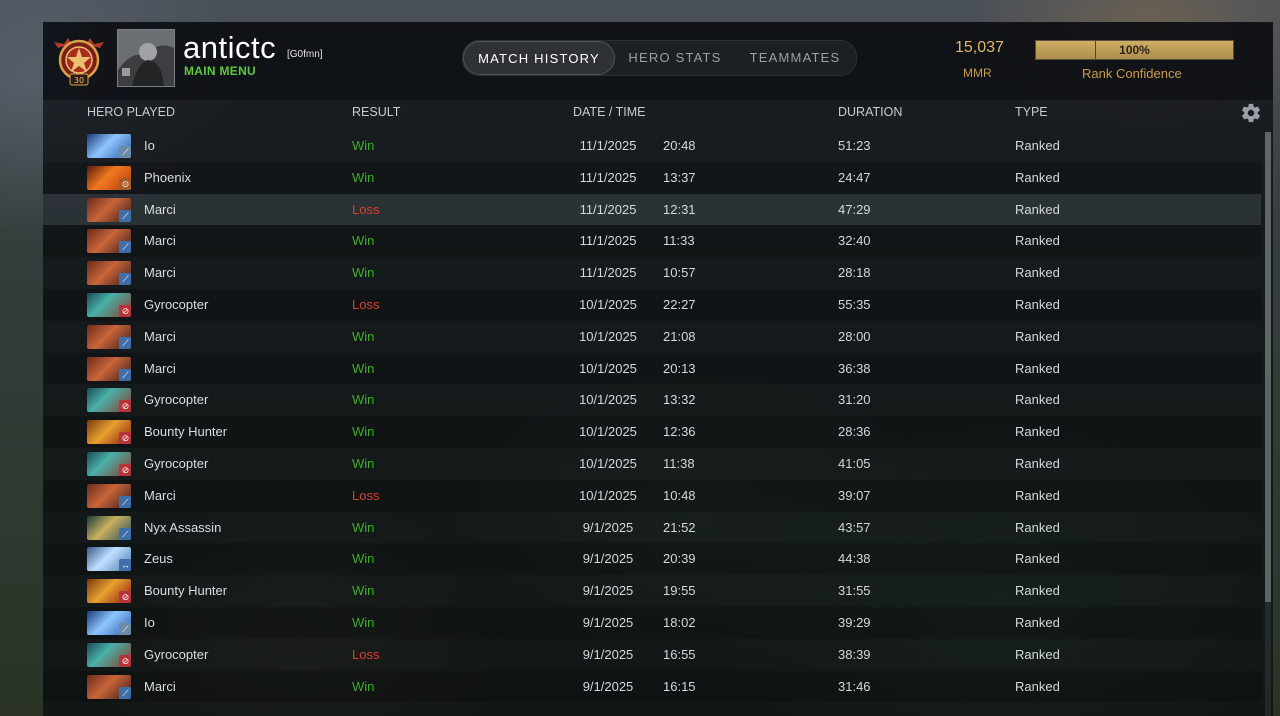 The height and width of the screenshot is (716, 1280). What do you see at coordinates (679, 241) in the screenshot?
I see `match-time: 11:33` at bounding box center [679, 241].